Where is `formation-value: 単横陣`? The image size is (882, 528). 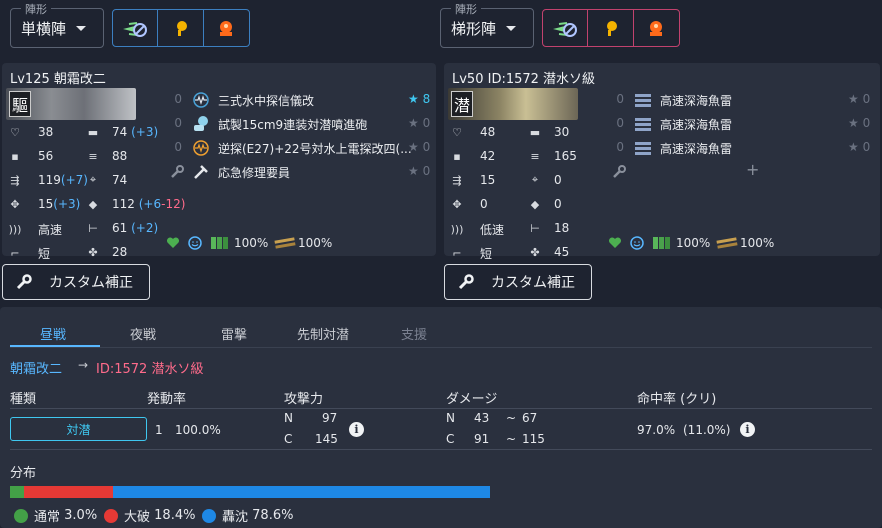 formation-value: 単横陣 is located at coordinates (44, 28).